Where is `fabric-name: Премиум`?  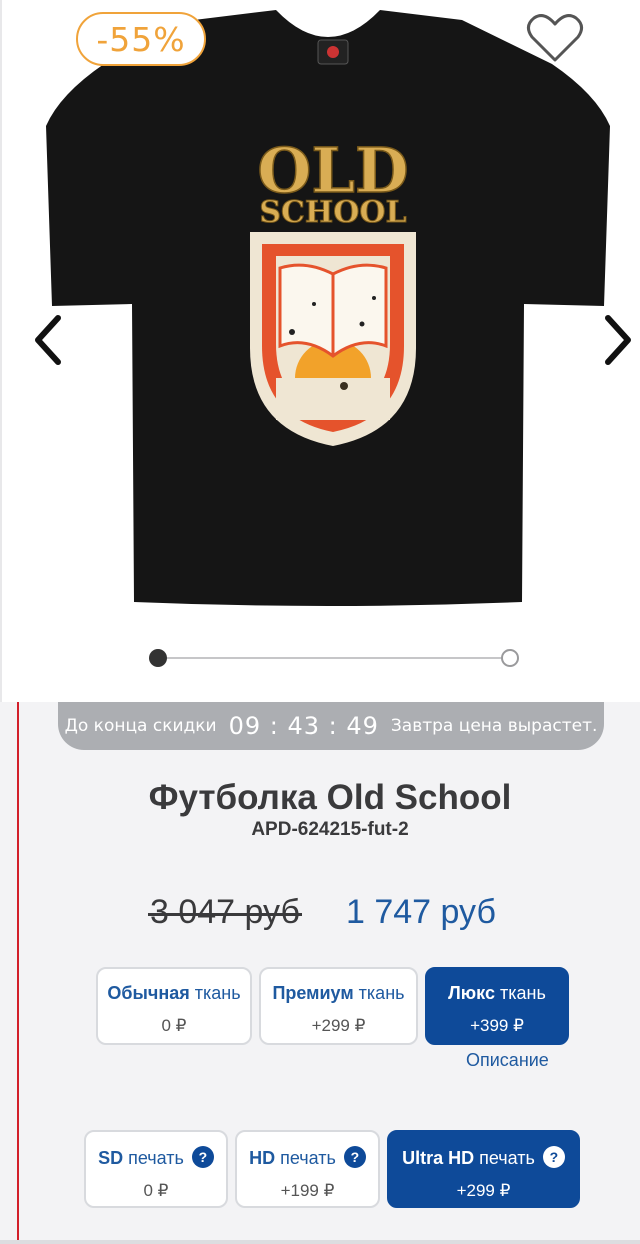
fabric-name: Премиум is located at coordinates (313, 993).